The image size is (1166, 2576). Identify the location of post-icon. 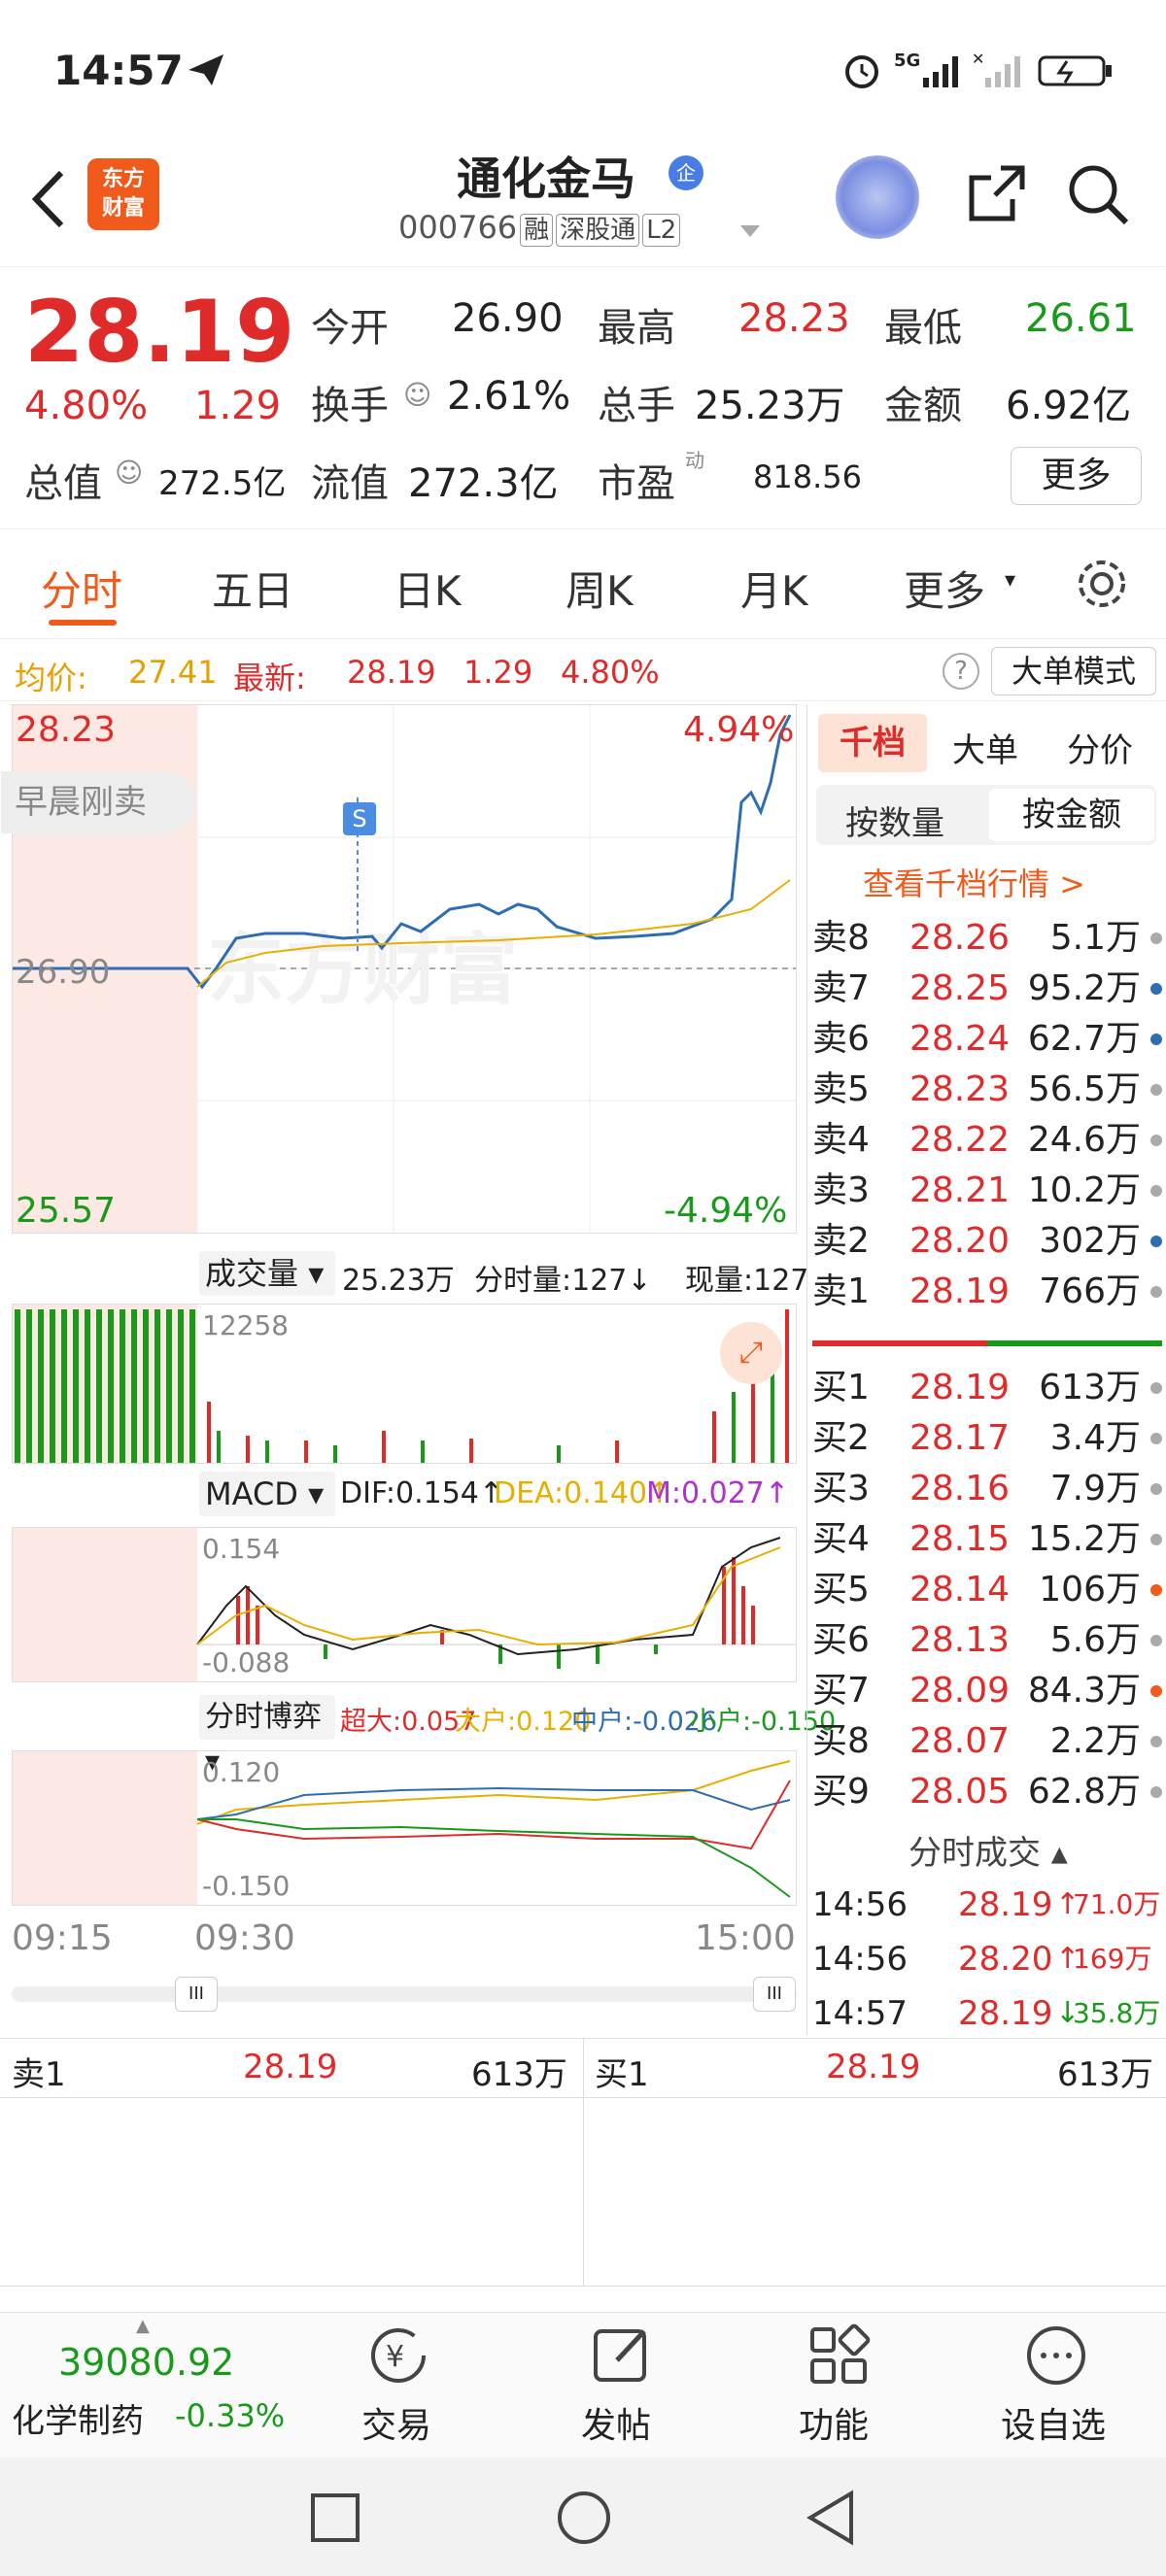
(622, 2356).